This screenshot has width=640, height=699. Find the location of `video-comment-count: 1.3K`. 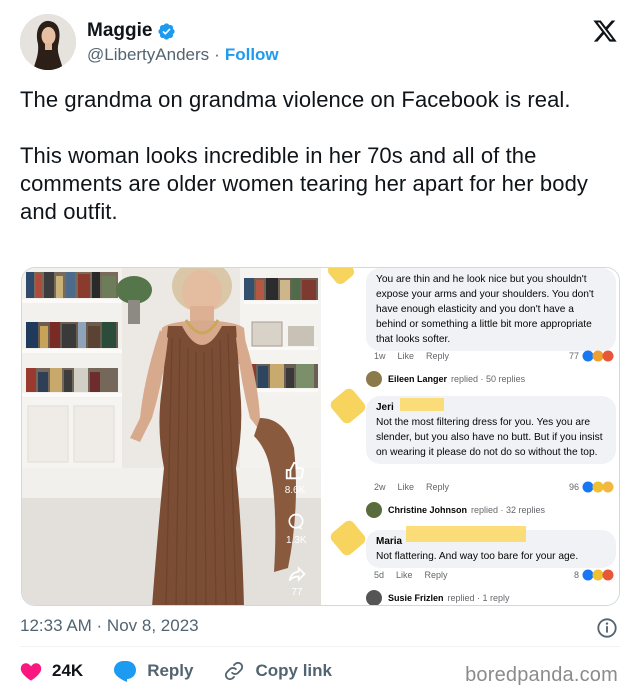

video-comment-count: 1.3K is located at coordinates (296, 540).